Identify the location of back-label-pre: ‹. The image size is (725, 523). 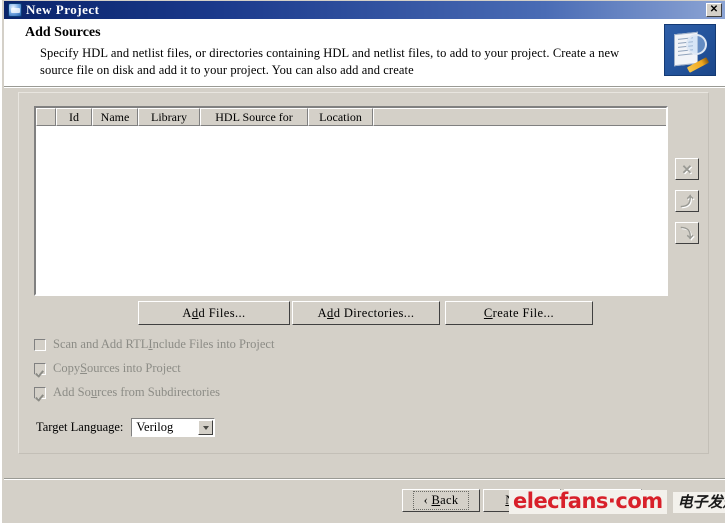
(427, 500).